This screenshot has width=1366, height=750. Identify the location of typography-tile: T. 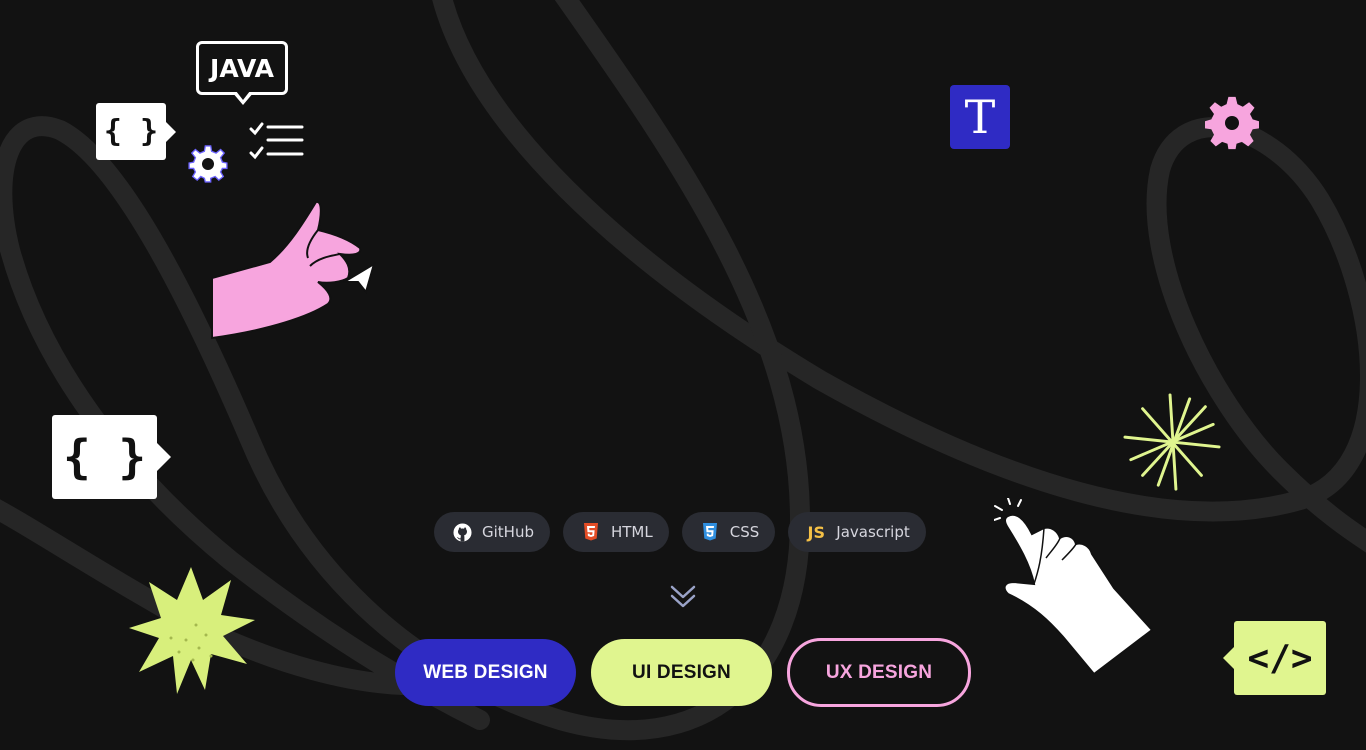
(980, 117).